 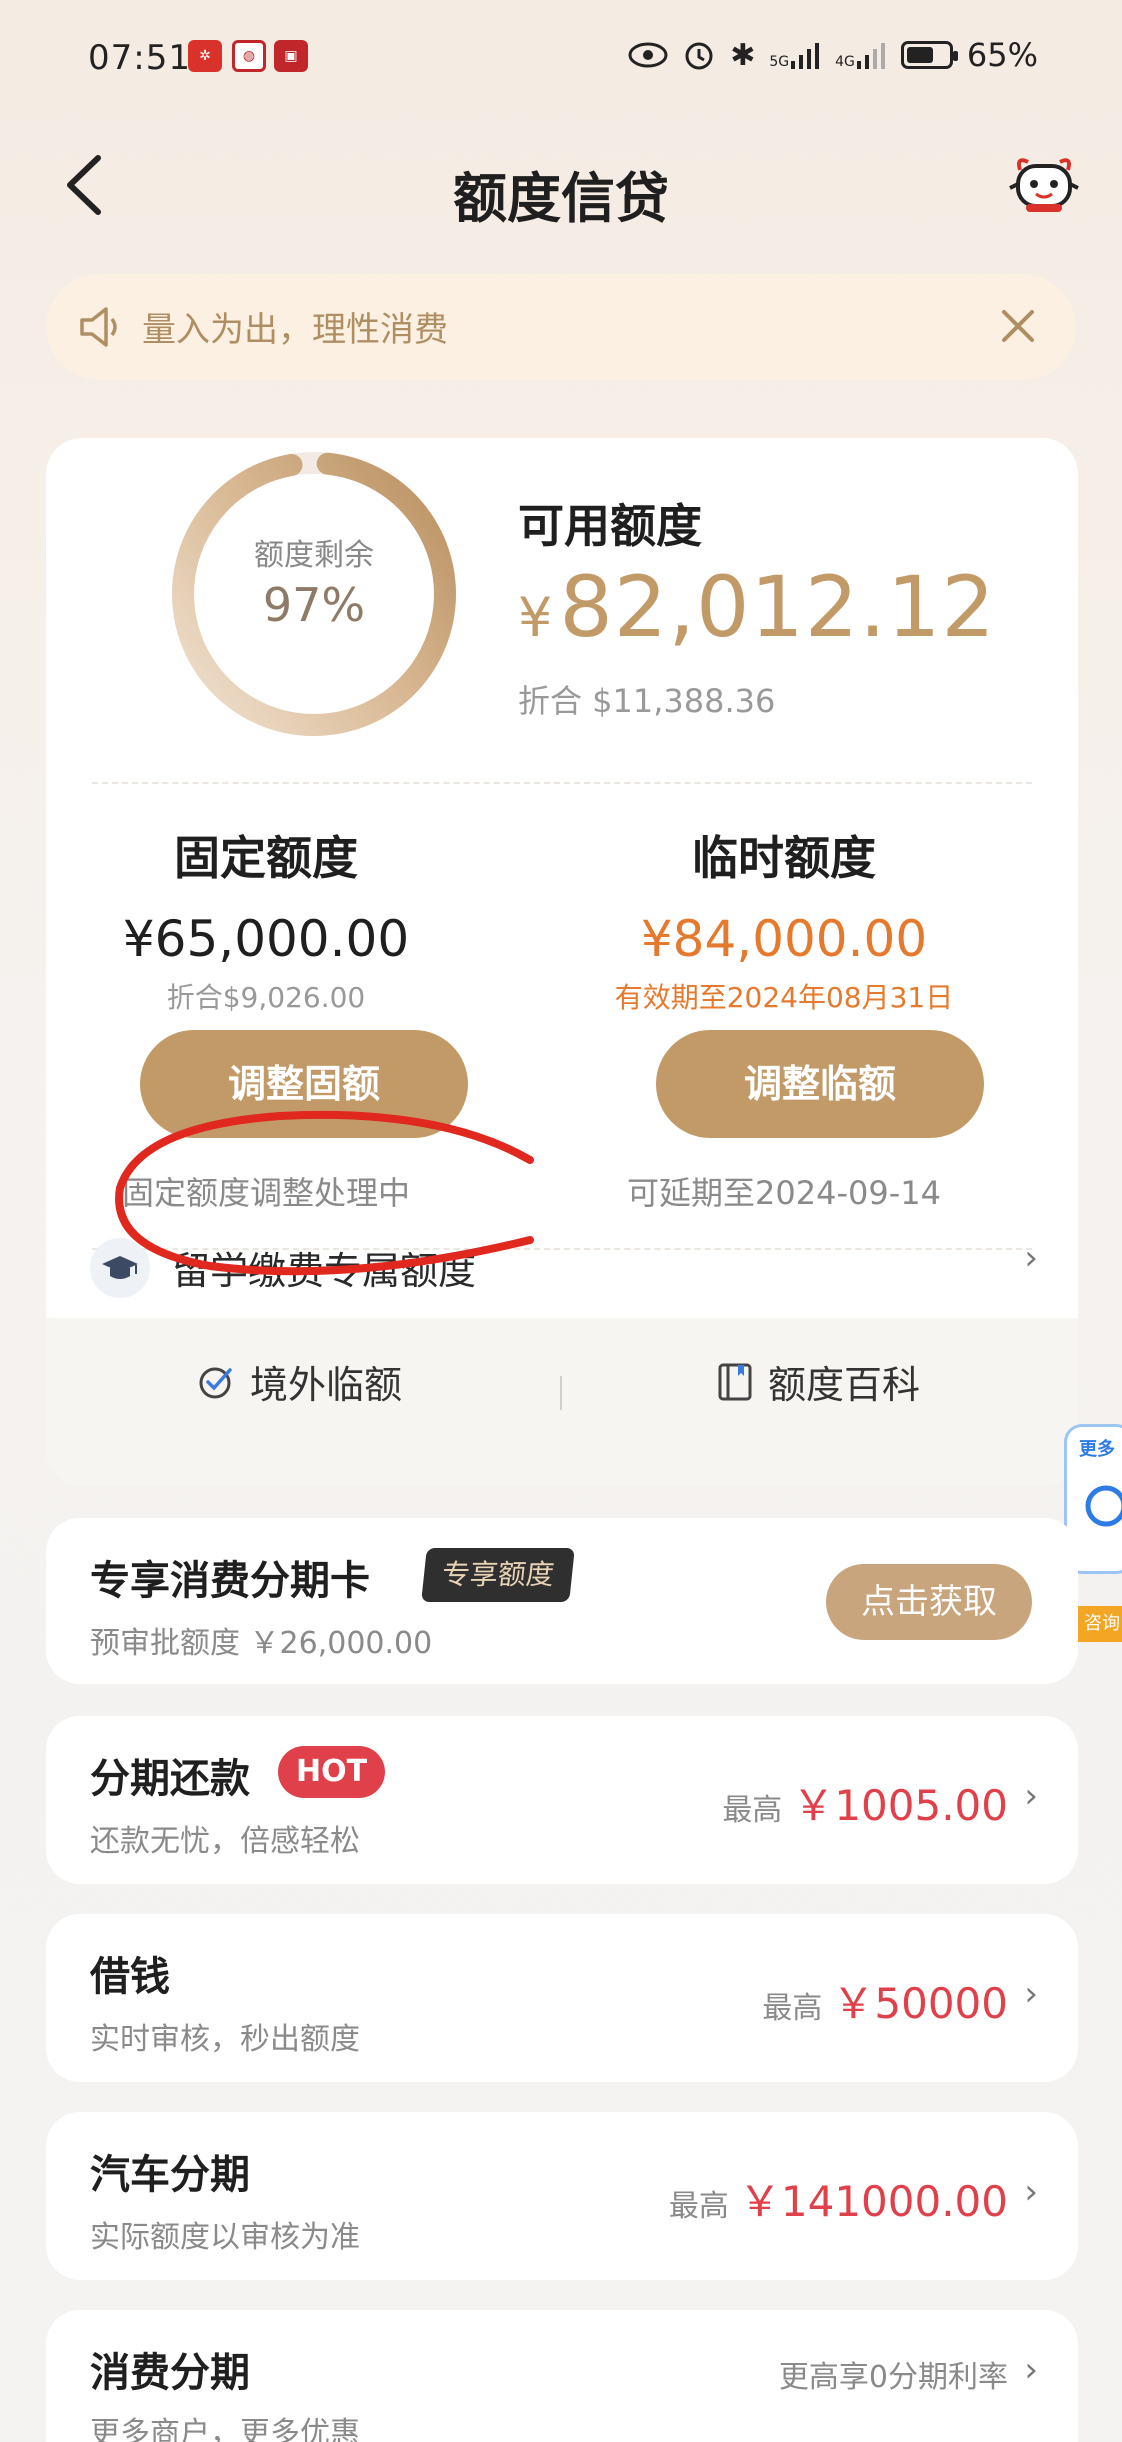 I want to click on car-installment-card: 汽车分期 实际额度以审核为准 最高 ￥141000.00 ›, so click(x=562, y=2196).